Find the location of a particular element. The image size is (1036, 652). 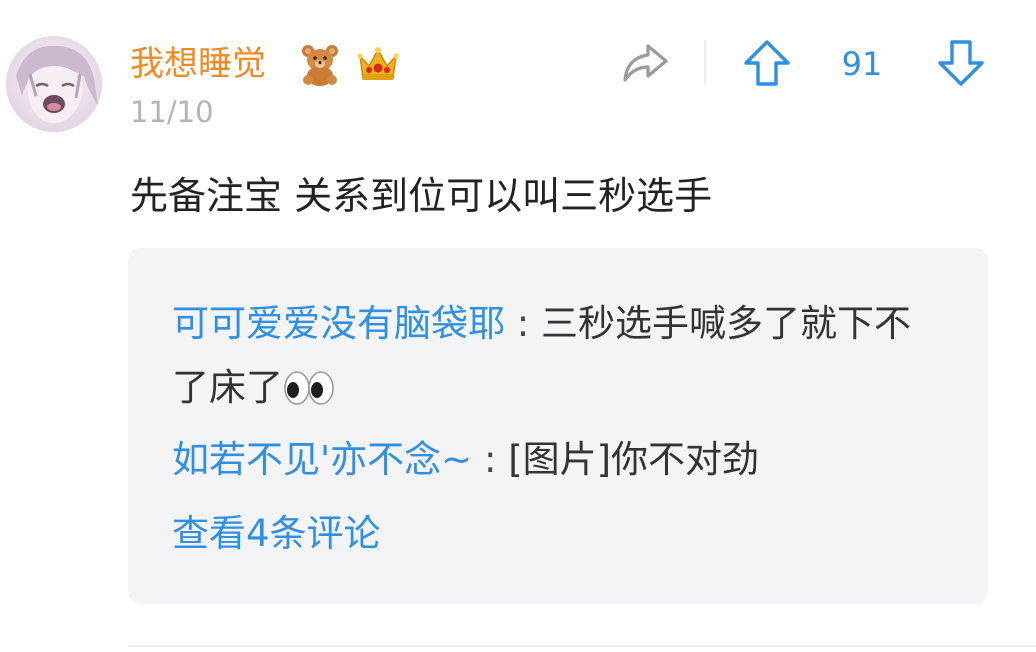

crown-icon is located at coordinates (378, 64).